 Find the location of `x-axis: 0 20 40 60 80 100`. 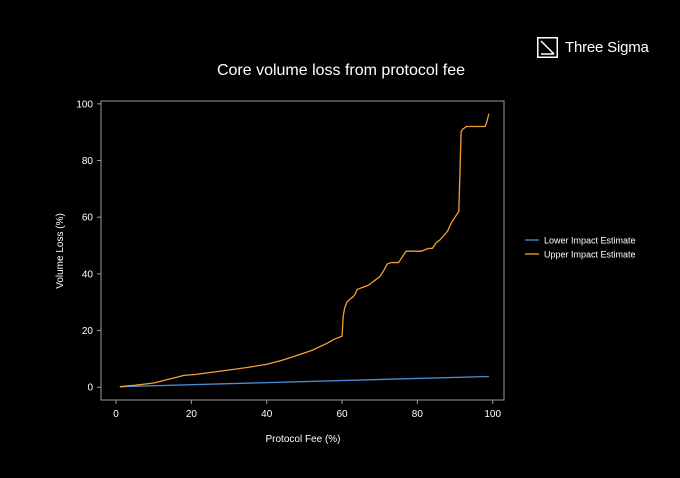

x-axis: 0 20 40 60 80 100 is located at coordinates (307, 410).